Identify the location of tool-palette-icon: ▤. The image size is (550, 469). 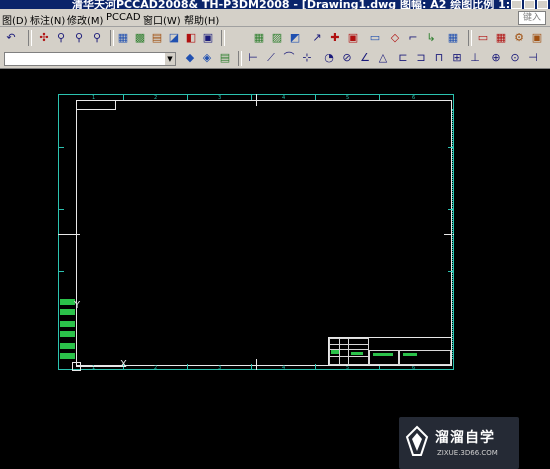
(157, 38).